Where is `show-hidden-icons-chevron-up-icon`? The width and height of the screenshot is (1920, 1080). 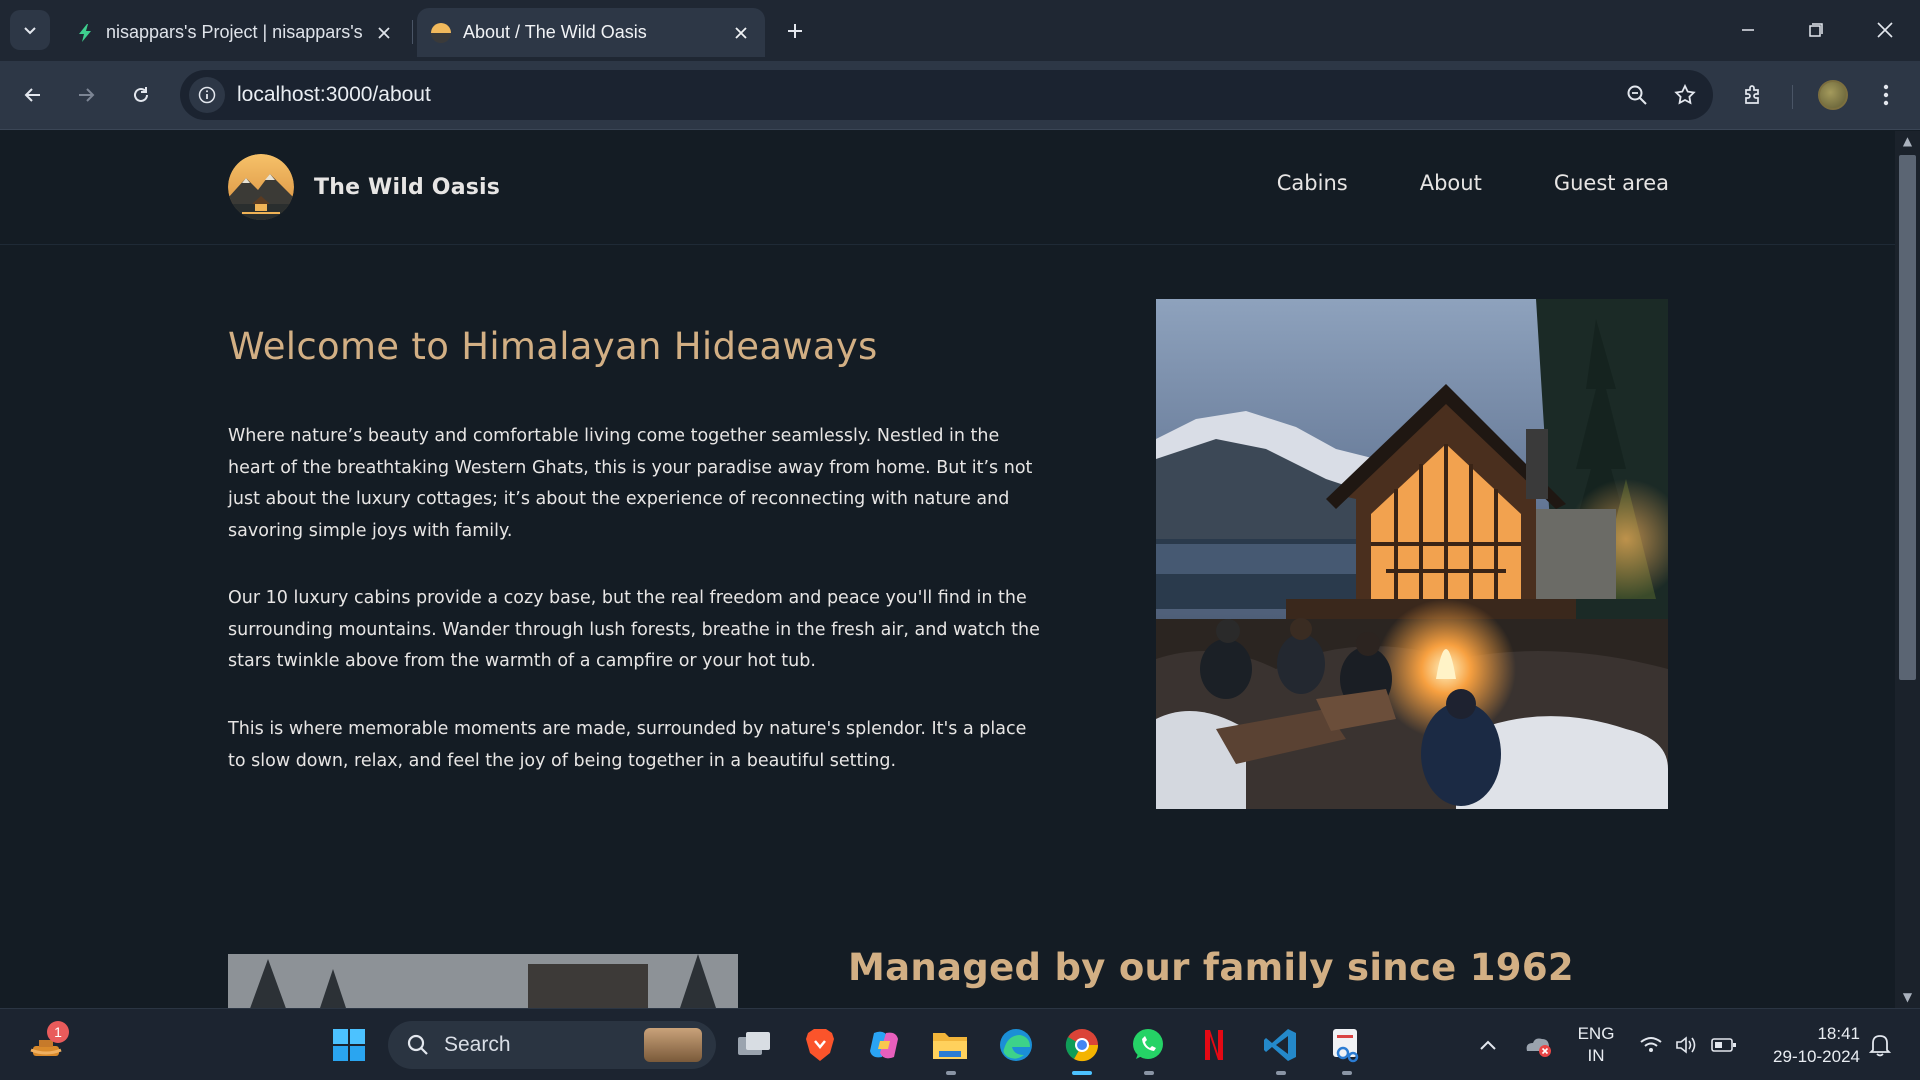
show-hidden-icons-chevron-up-icon is located at coordinates (1488, 1045).